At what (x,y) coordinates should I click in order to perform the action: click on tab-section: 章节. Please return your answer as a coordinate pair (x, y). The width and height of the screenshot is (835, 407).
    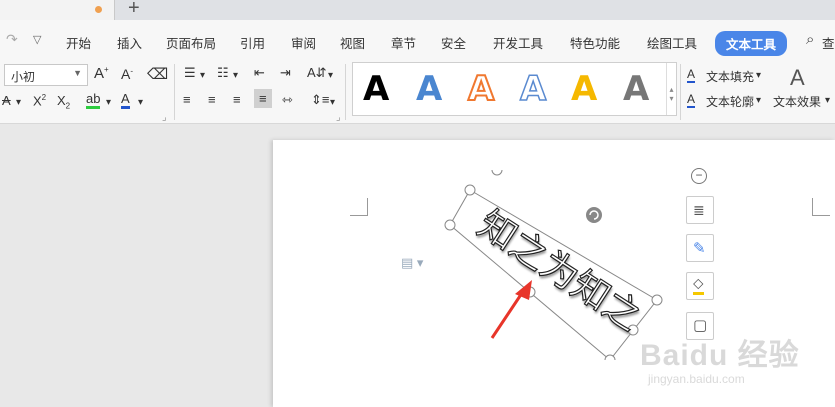
    Looking at the image, I should click on (403, 42).